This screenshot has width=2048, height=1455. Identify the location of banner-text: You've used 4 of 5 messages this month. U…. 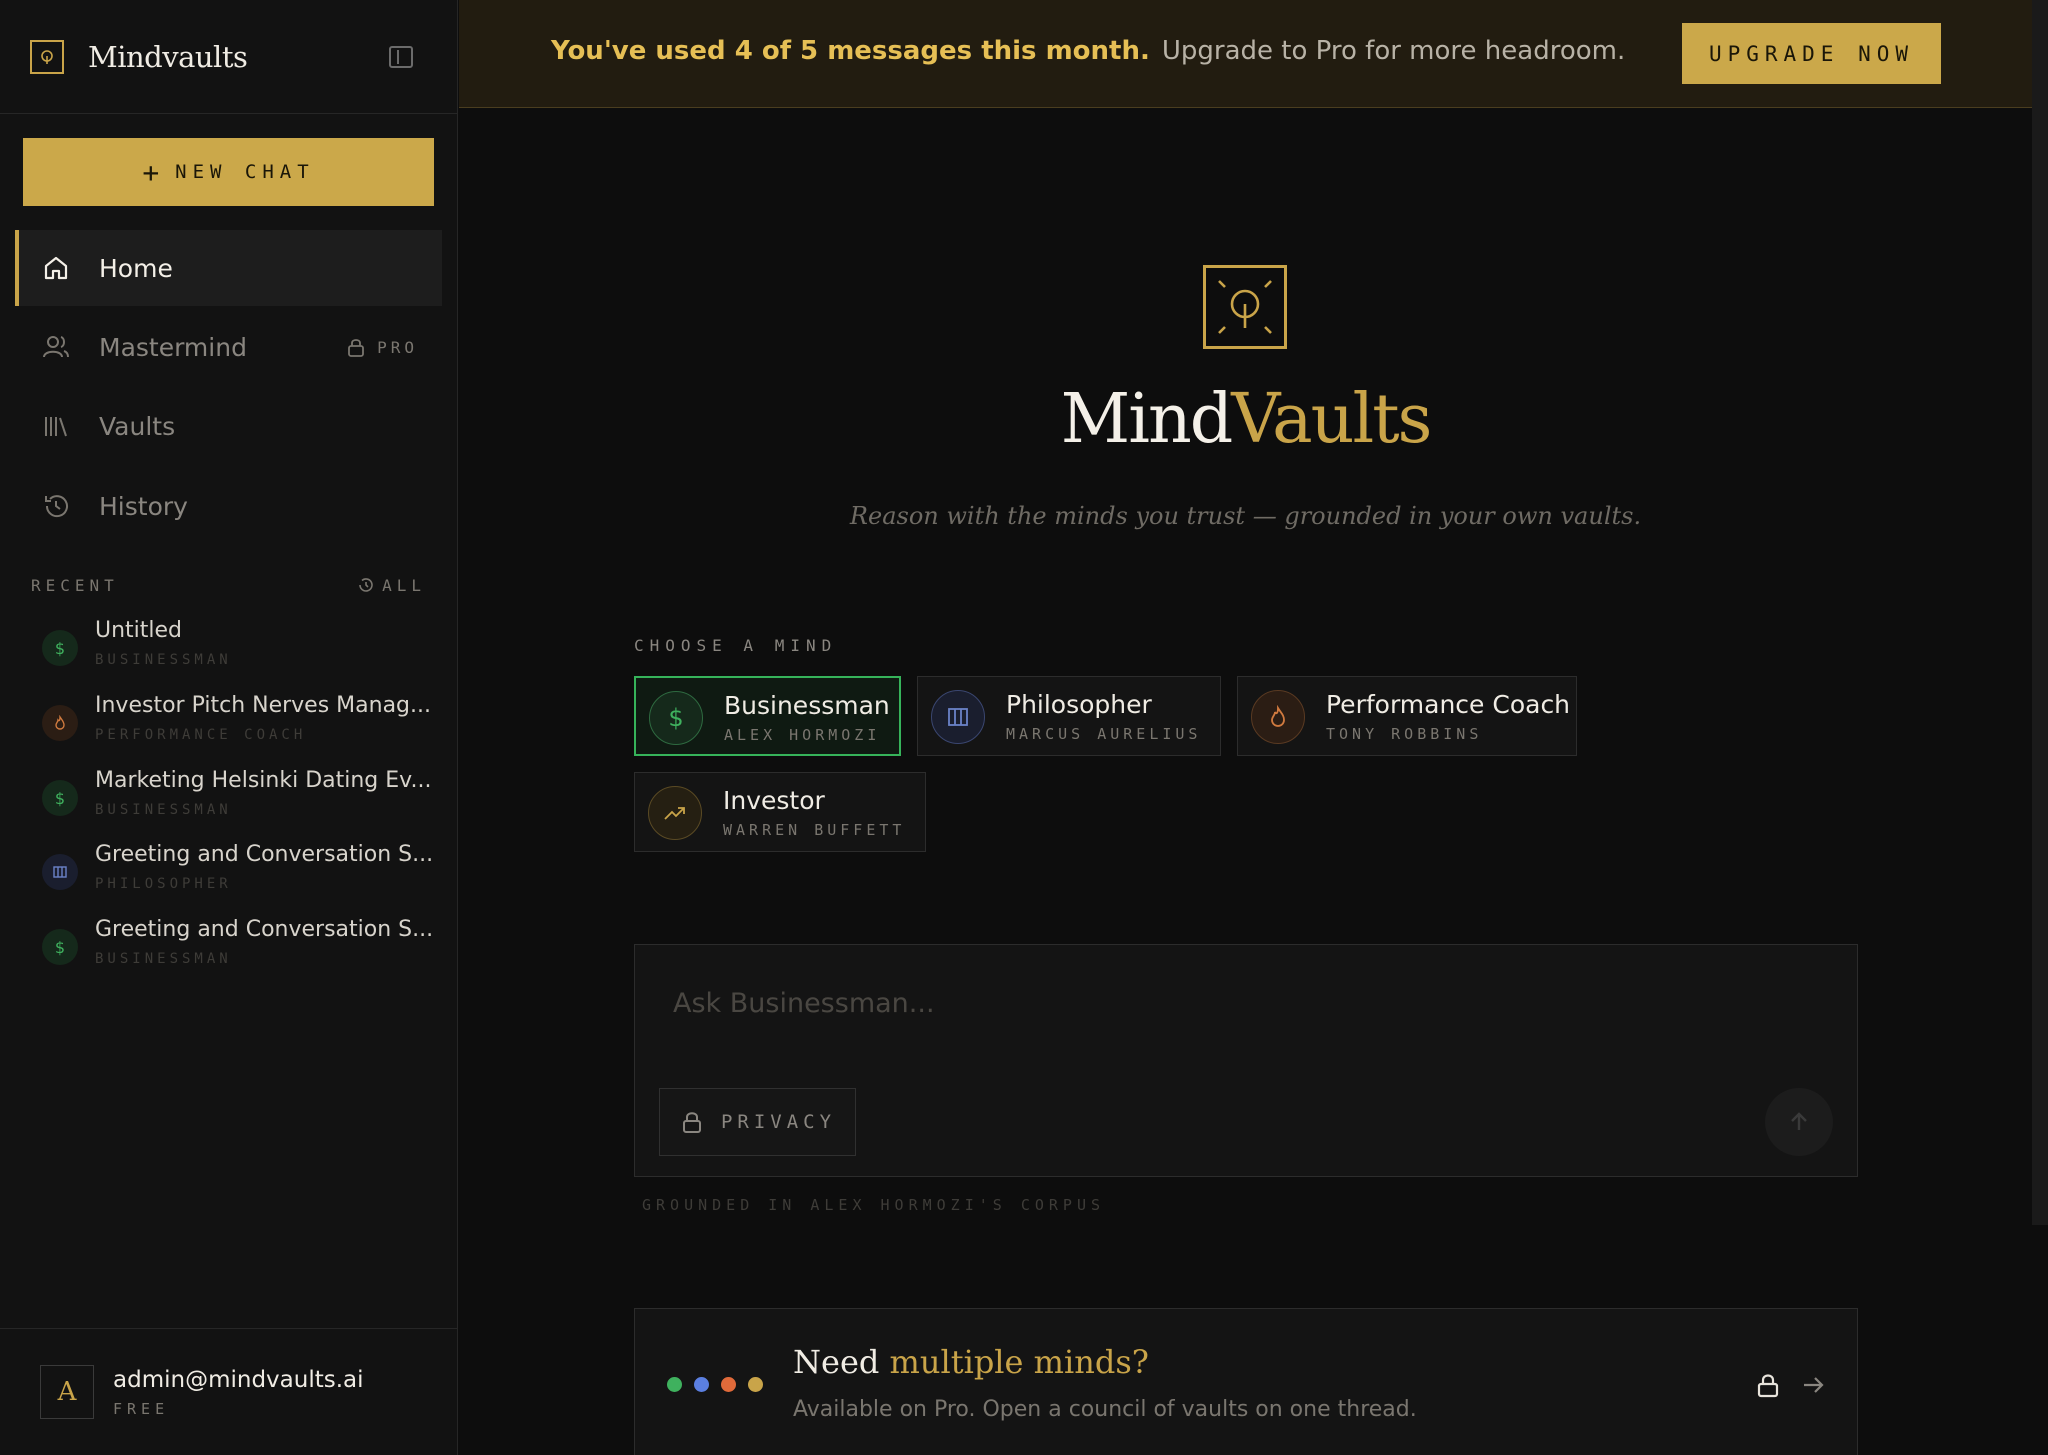
(1088, 51).